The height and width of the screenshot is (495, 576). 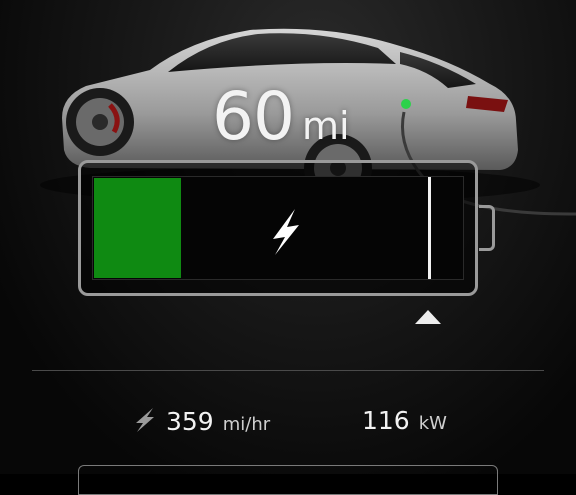 What do you see at coordinates (429, 228) in the screenshot?
I see `charge-limit-line` at bounding box center [429, 228].